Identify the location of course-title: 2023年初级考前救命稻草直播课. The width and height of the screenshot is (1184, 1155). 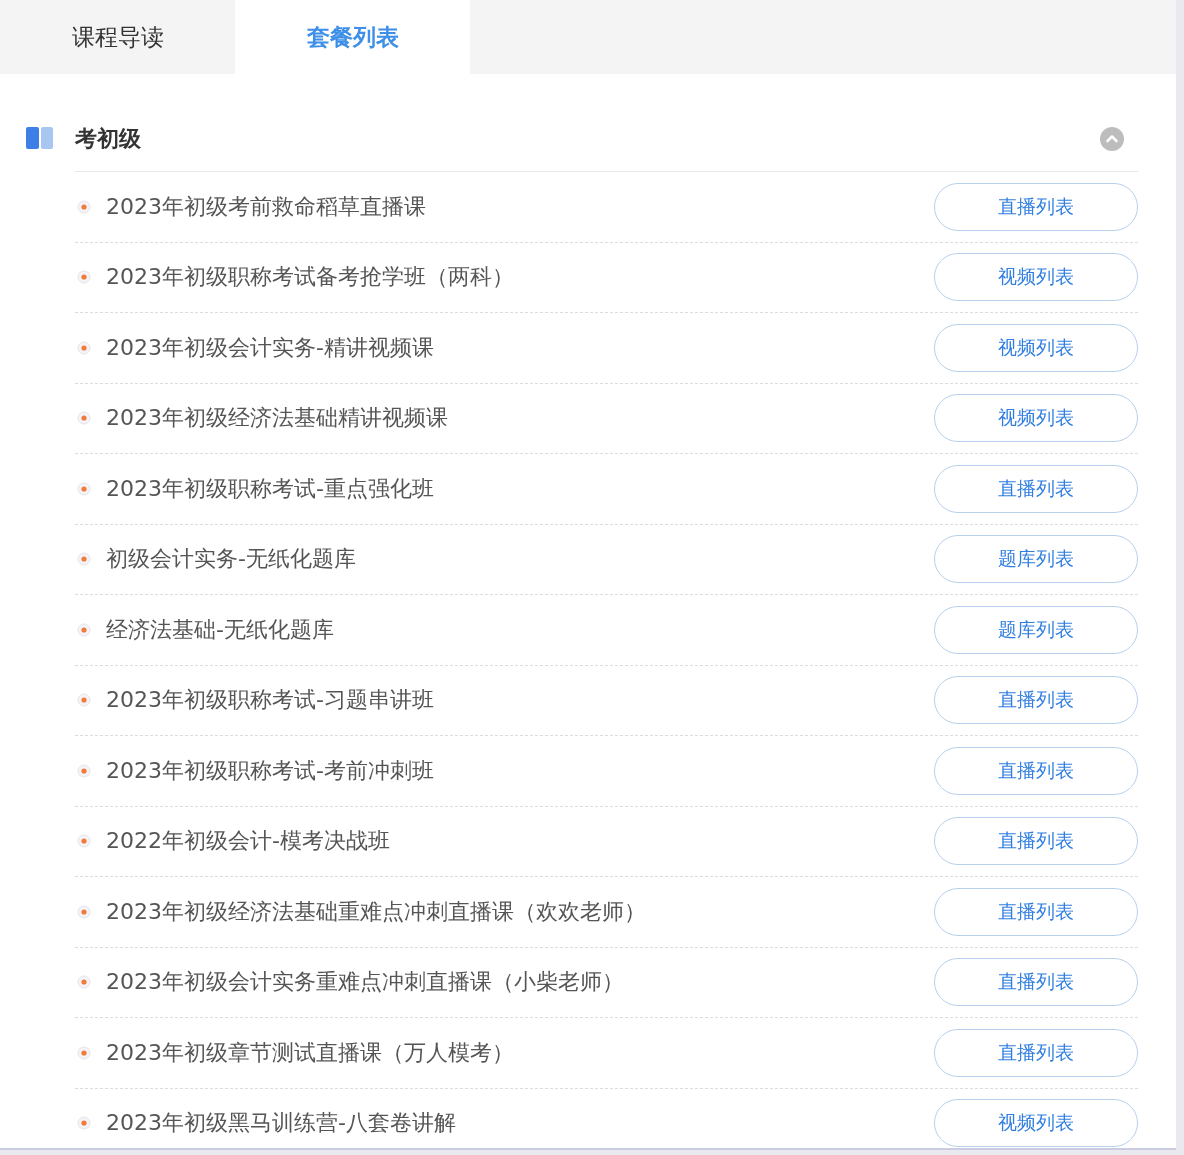
(266, 206).